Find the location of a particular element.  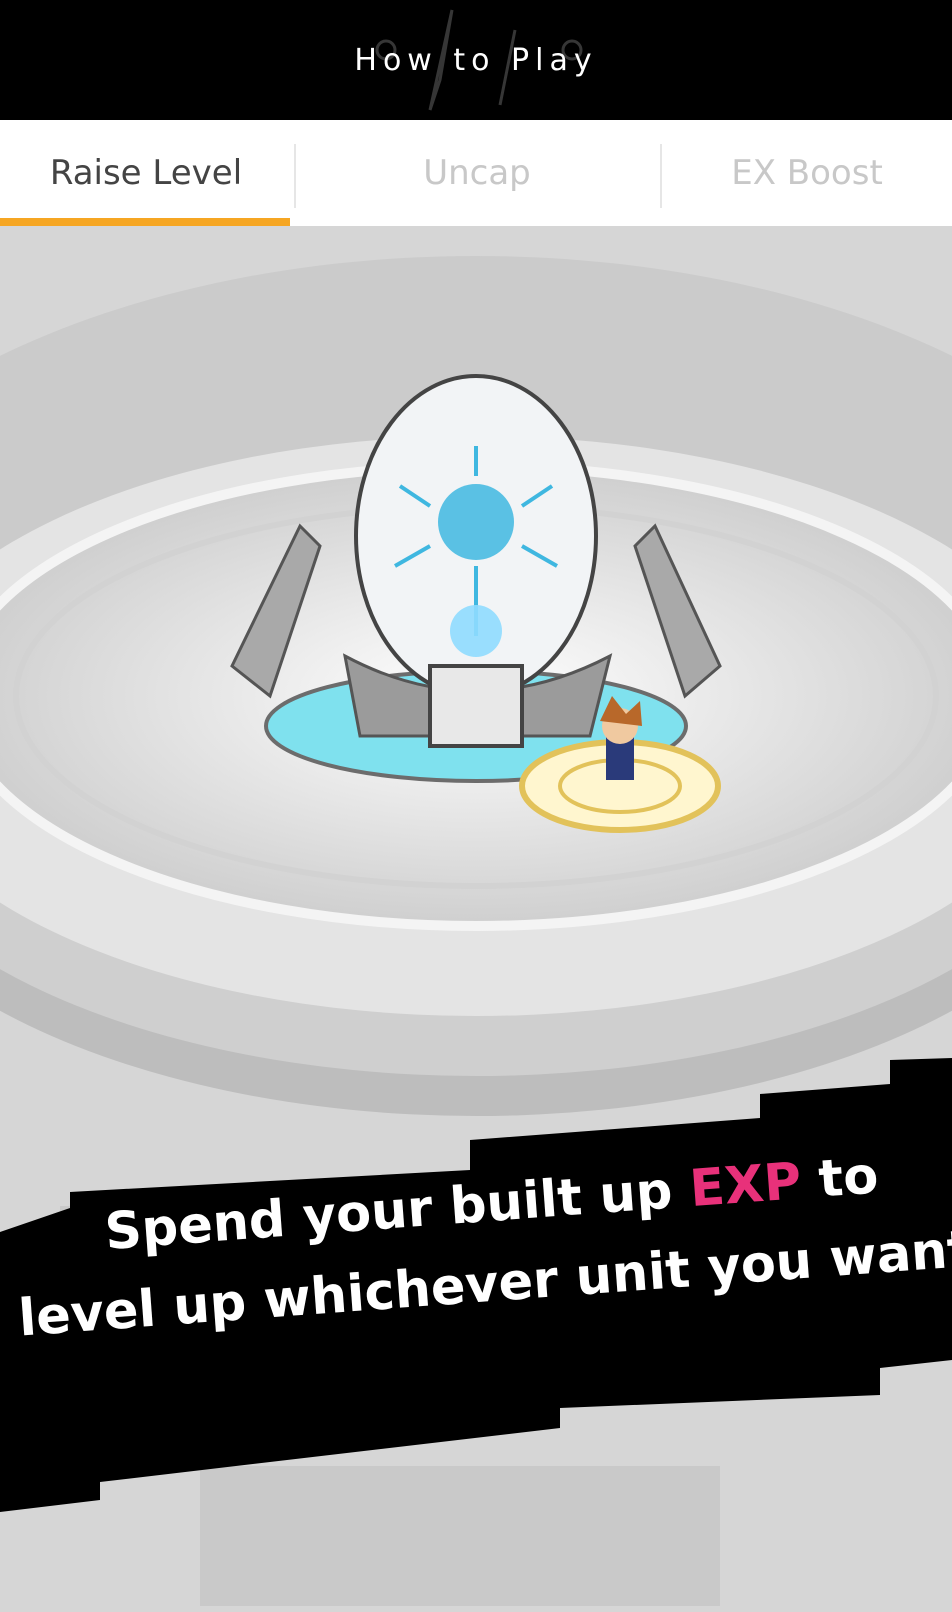

tab-label: Uncap is located at coordinates (477, 173).